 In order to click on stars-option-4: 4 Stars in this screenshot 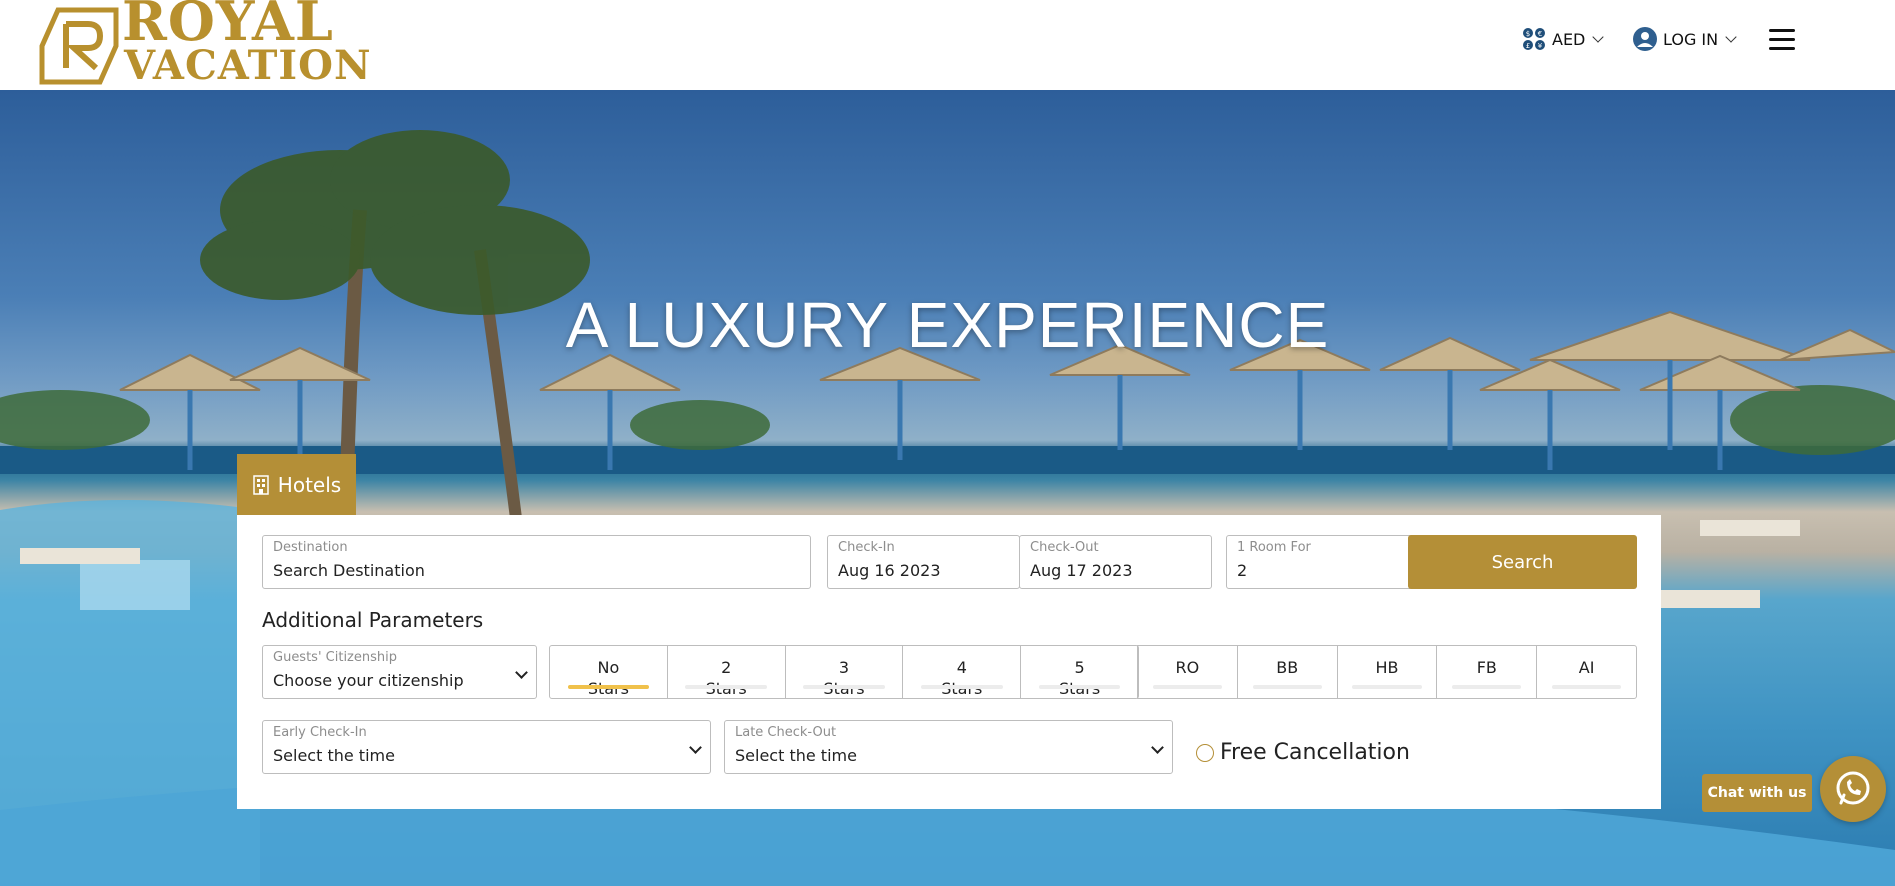, I will do `click(962, 672)`.